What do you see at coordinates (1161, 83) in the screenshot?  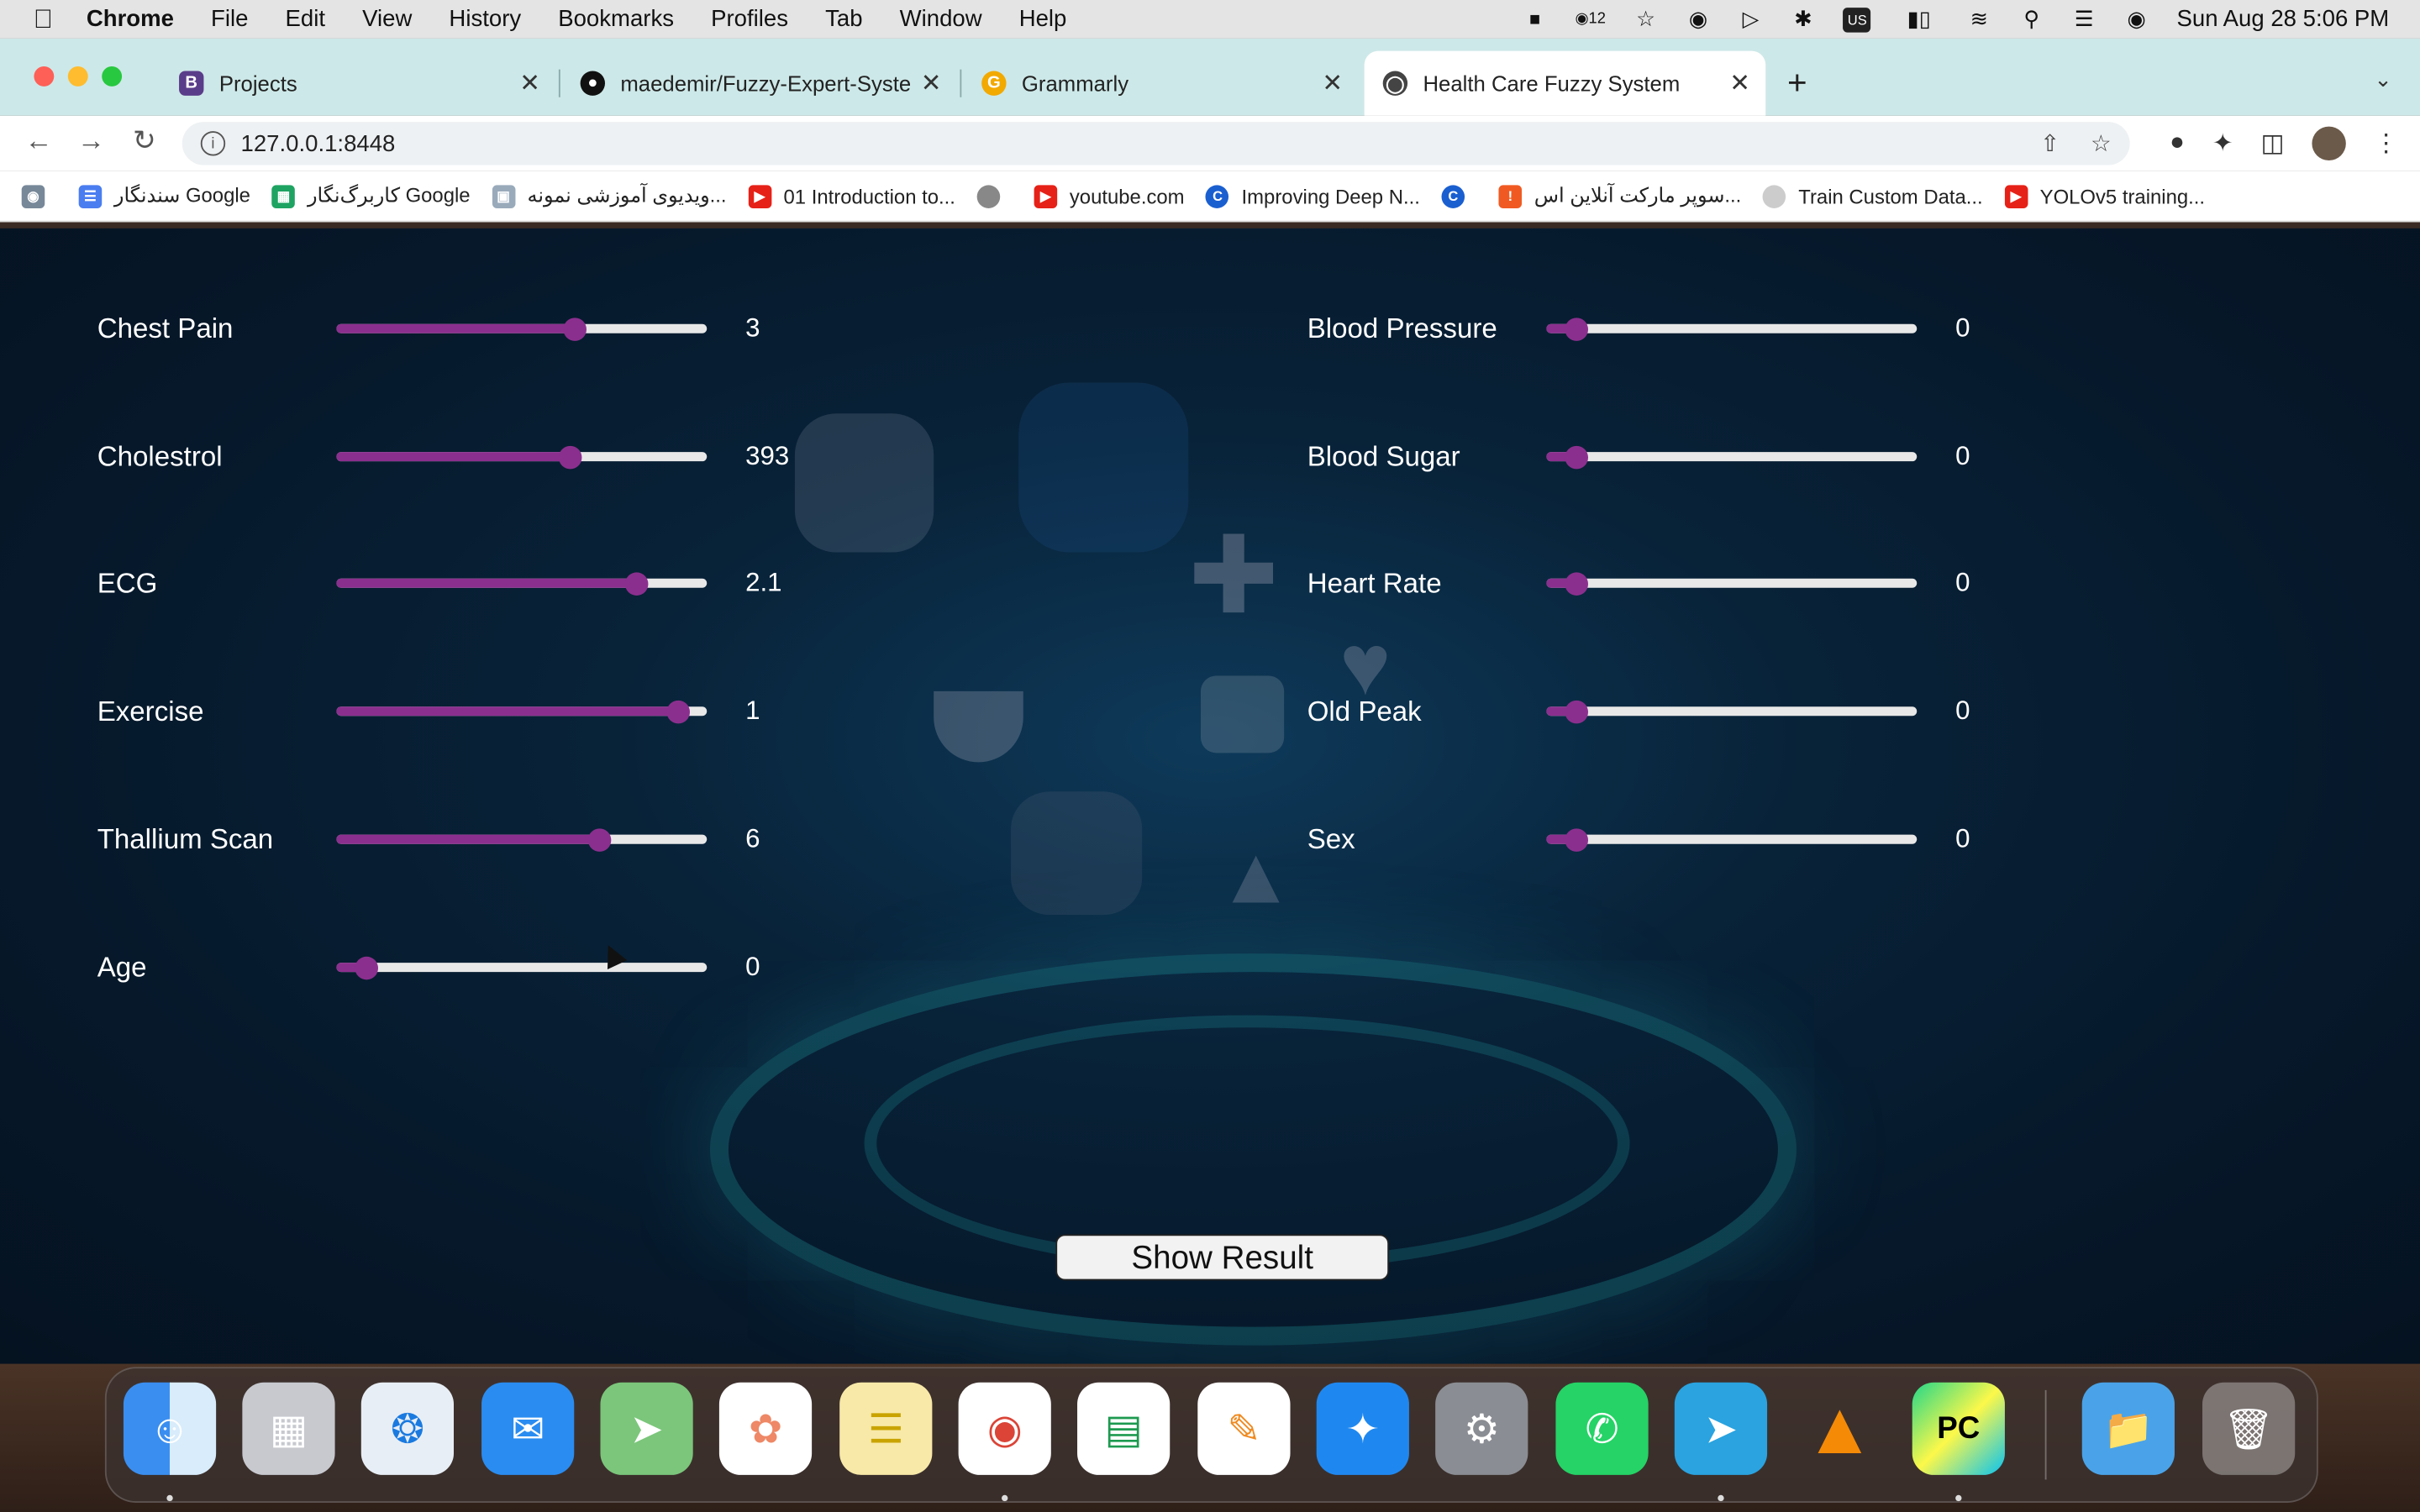 I see `tab-grammarly: G Grammarly ✕` at bounding box center [1161, 83].